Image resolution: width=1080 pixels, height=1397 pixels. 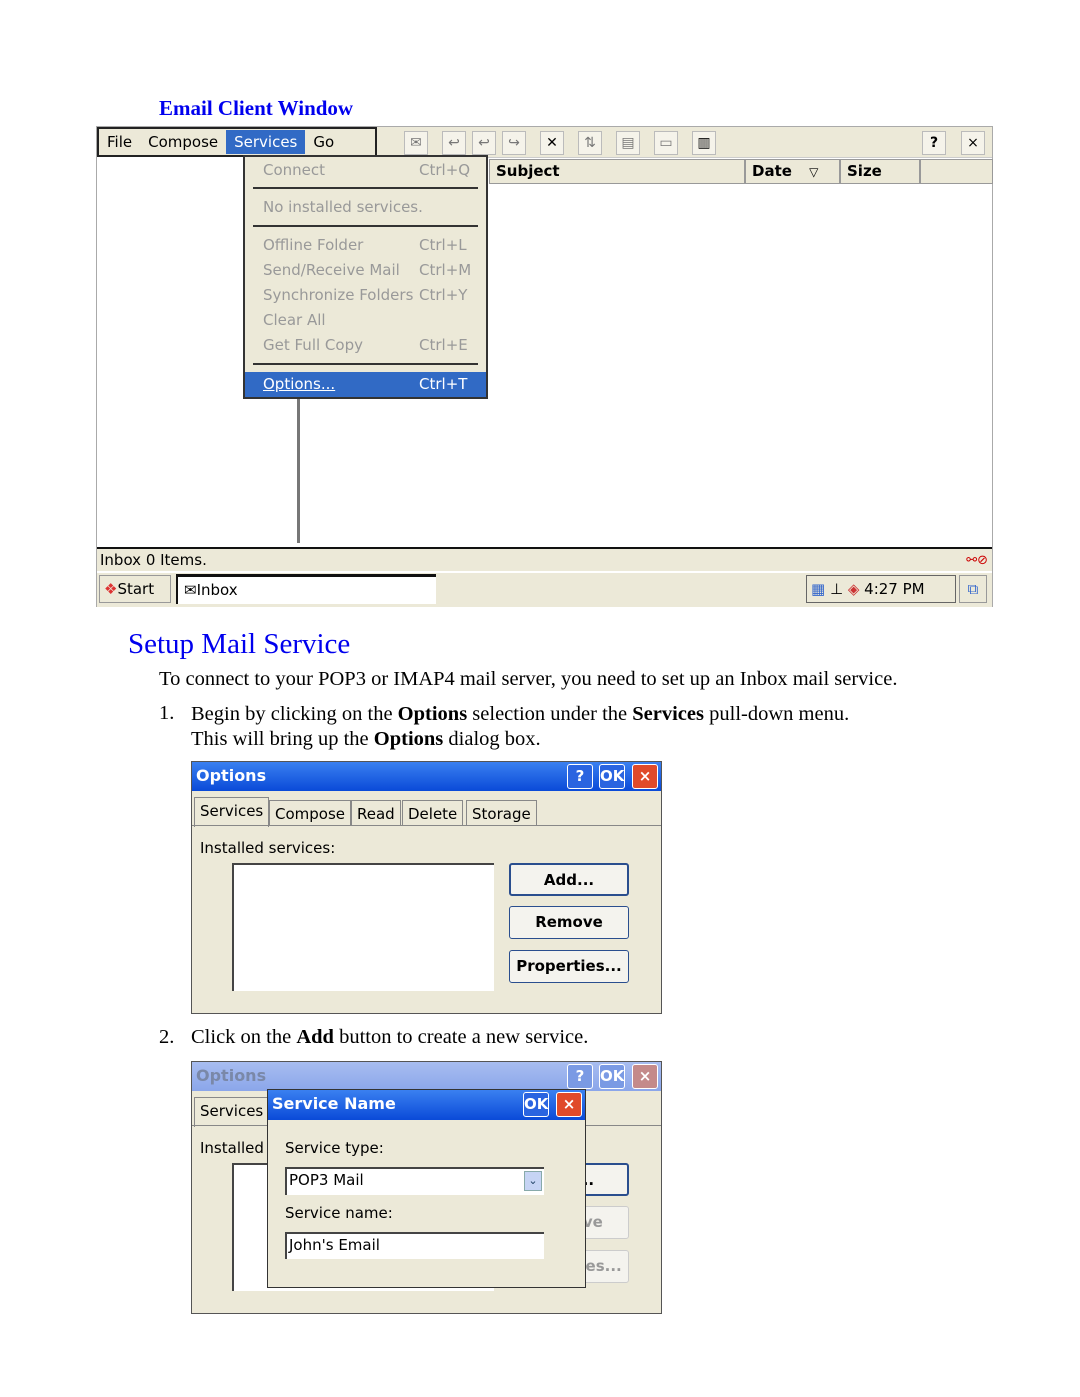 I want to click on installed-services-list, so click(x=363, y=927).